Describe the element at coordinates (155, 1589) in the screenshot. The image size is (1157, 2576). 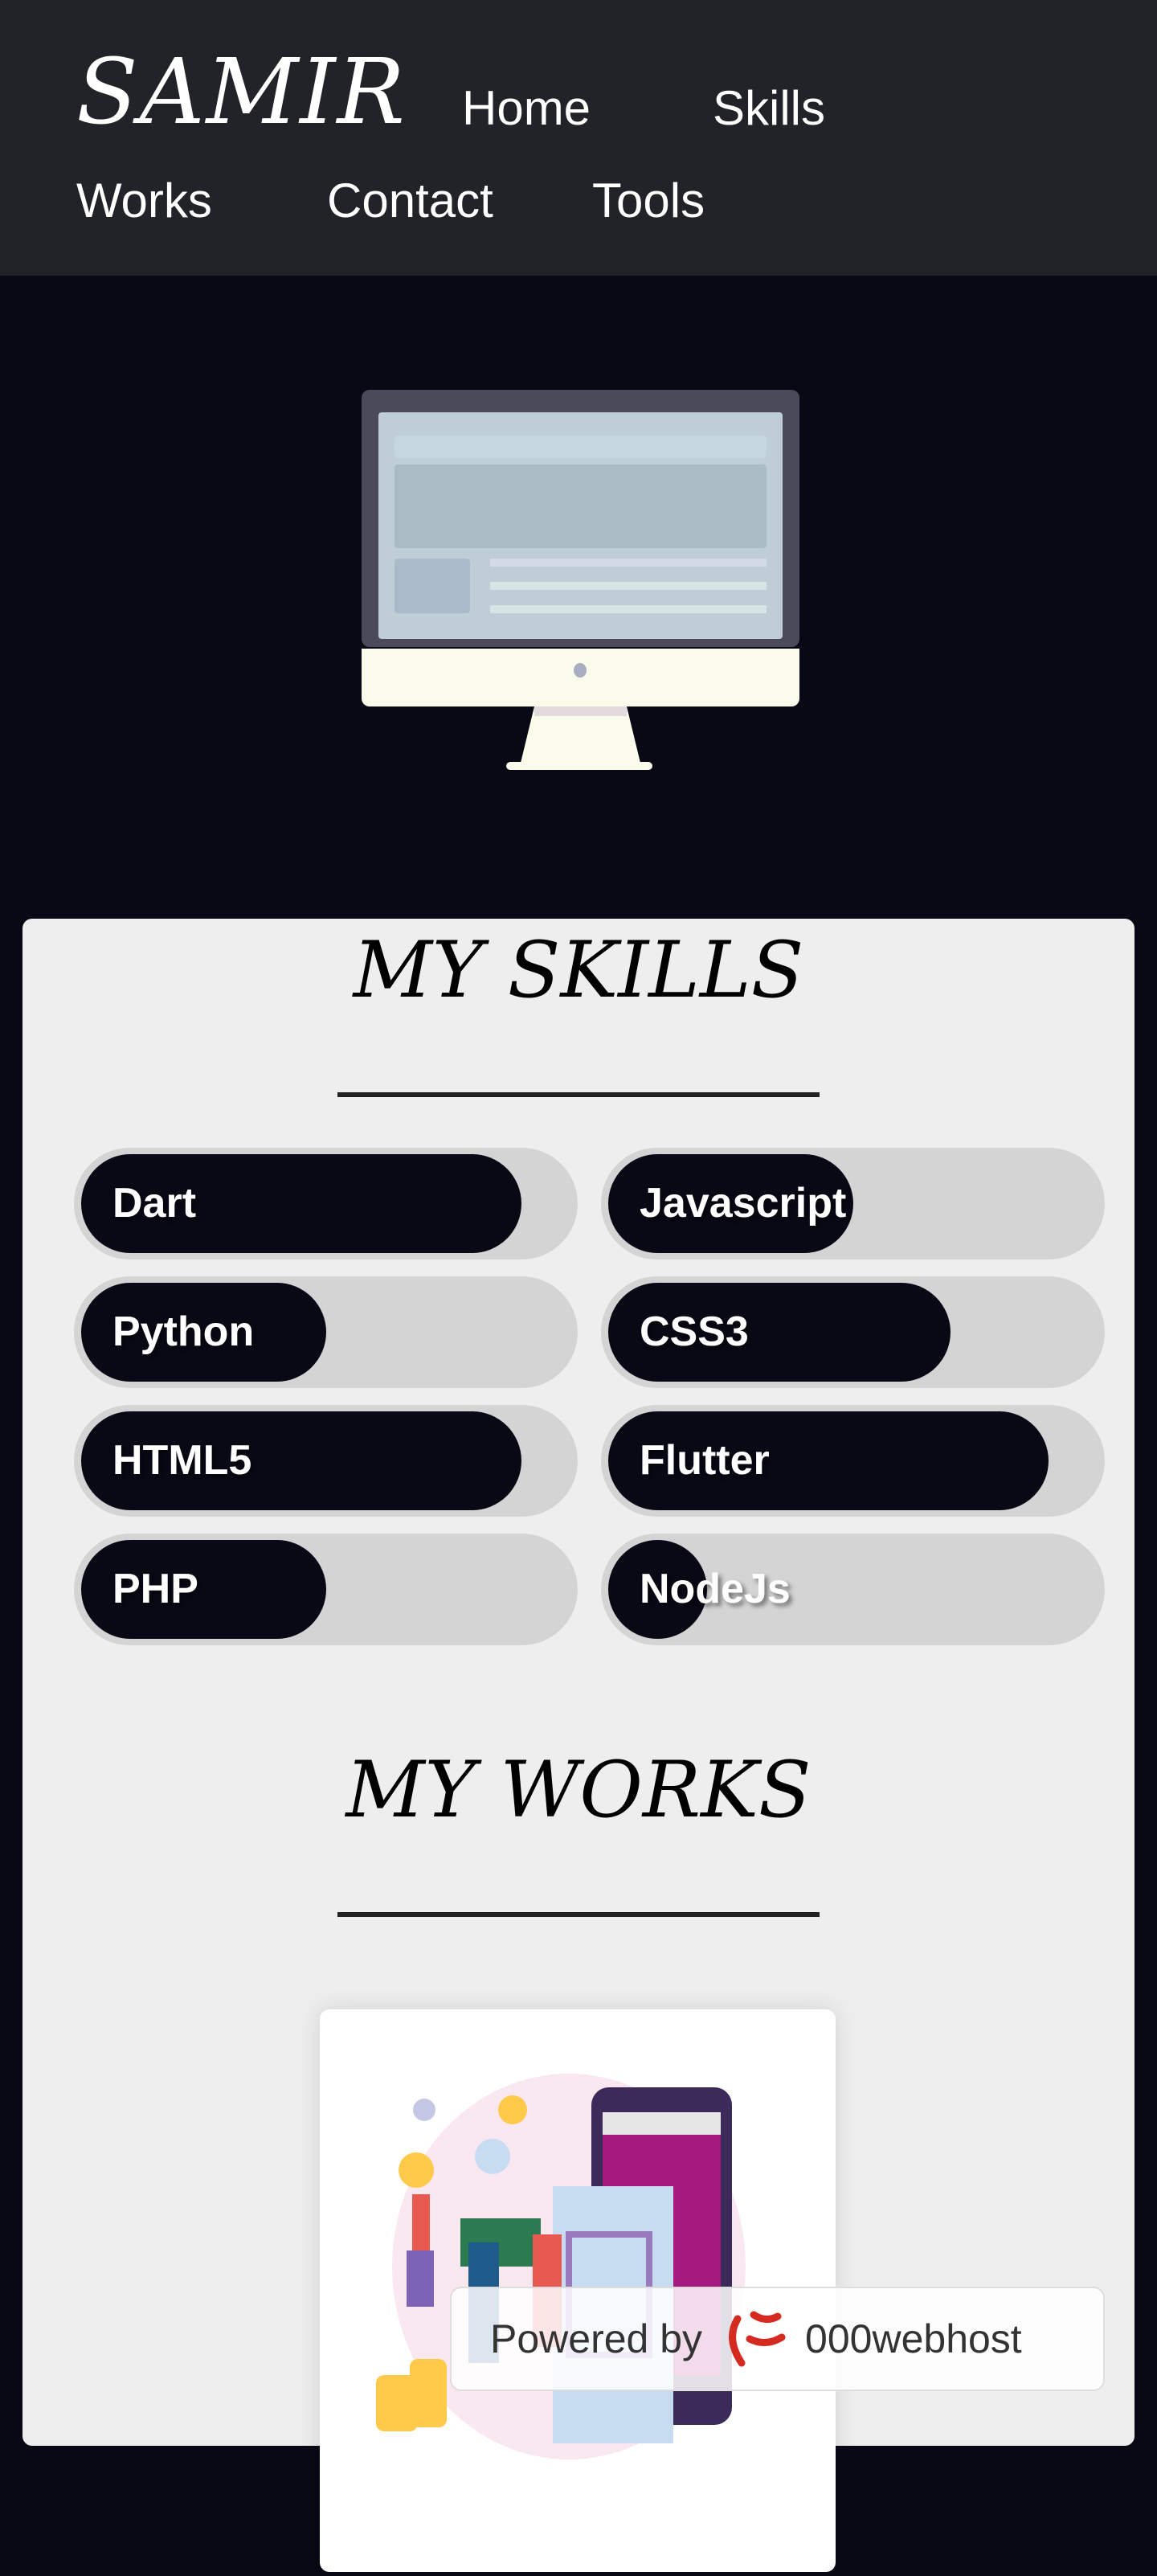
I see `skill-label: PHP` at that location.